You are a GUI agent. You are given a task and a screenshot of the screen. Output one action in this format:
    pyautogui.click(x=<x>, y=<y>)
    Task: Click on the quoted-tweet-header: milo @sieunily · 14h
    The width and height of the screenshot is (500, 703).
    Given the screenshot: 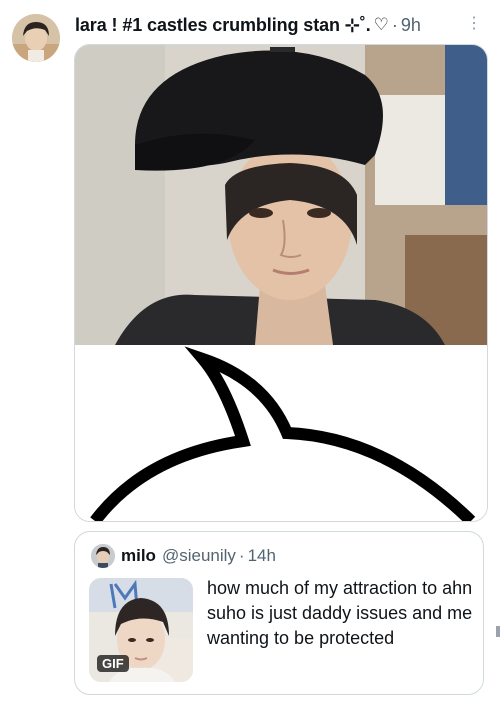 What is the action you would take?
    pyautogui.click(x=198, y=556)
    